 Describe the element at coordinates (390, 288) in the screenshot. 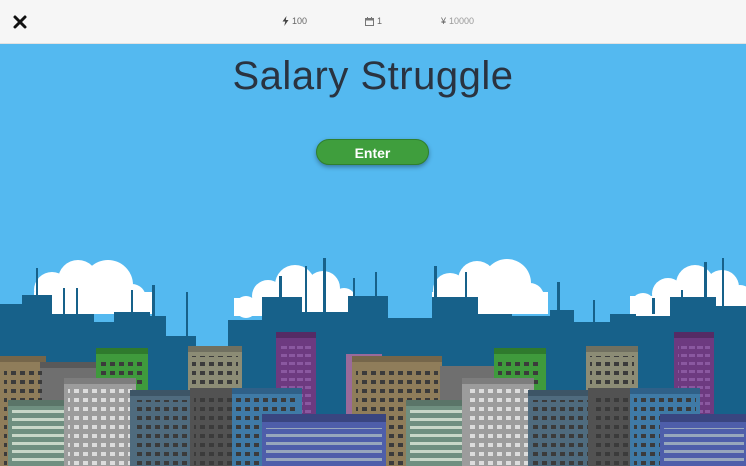

I see `clouds` at that location.